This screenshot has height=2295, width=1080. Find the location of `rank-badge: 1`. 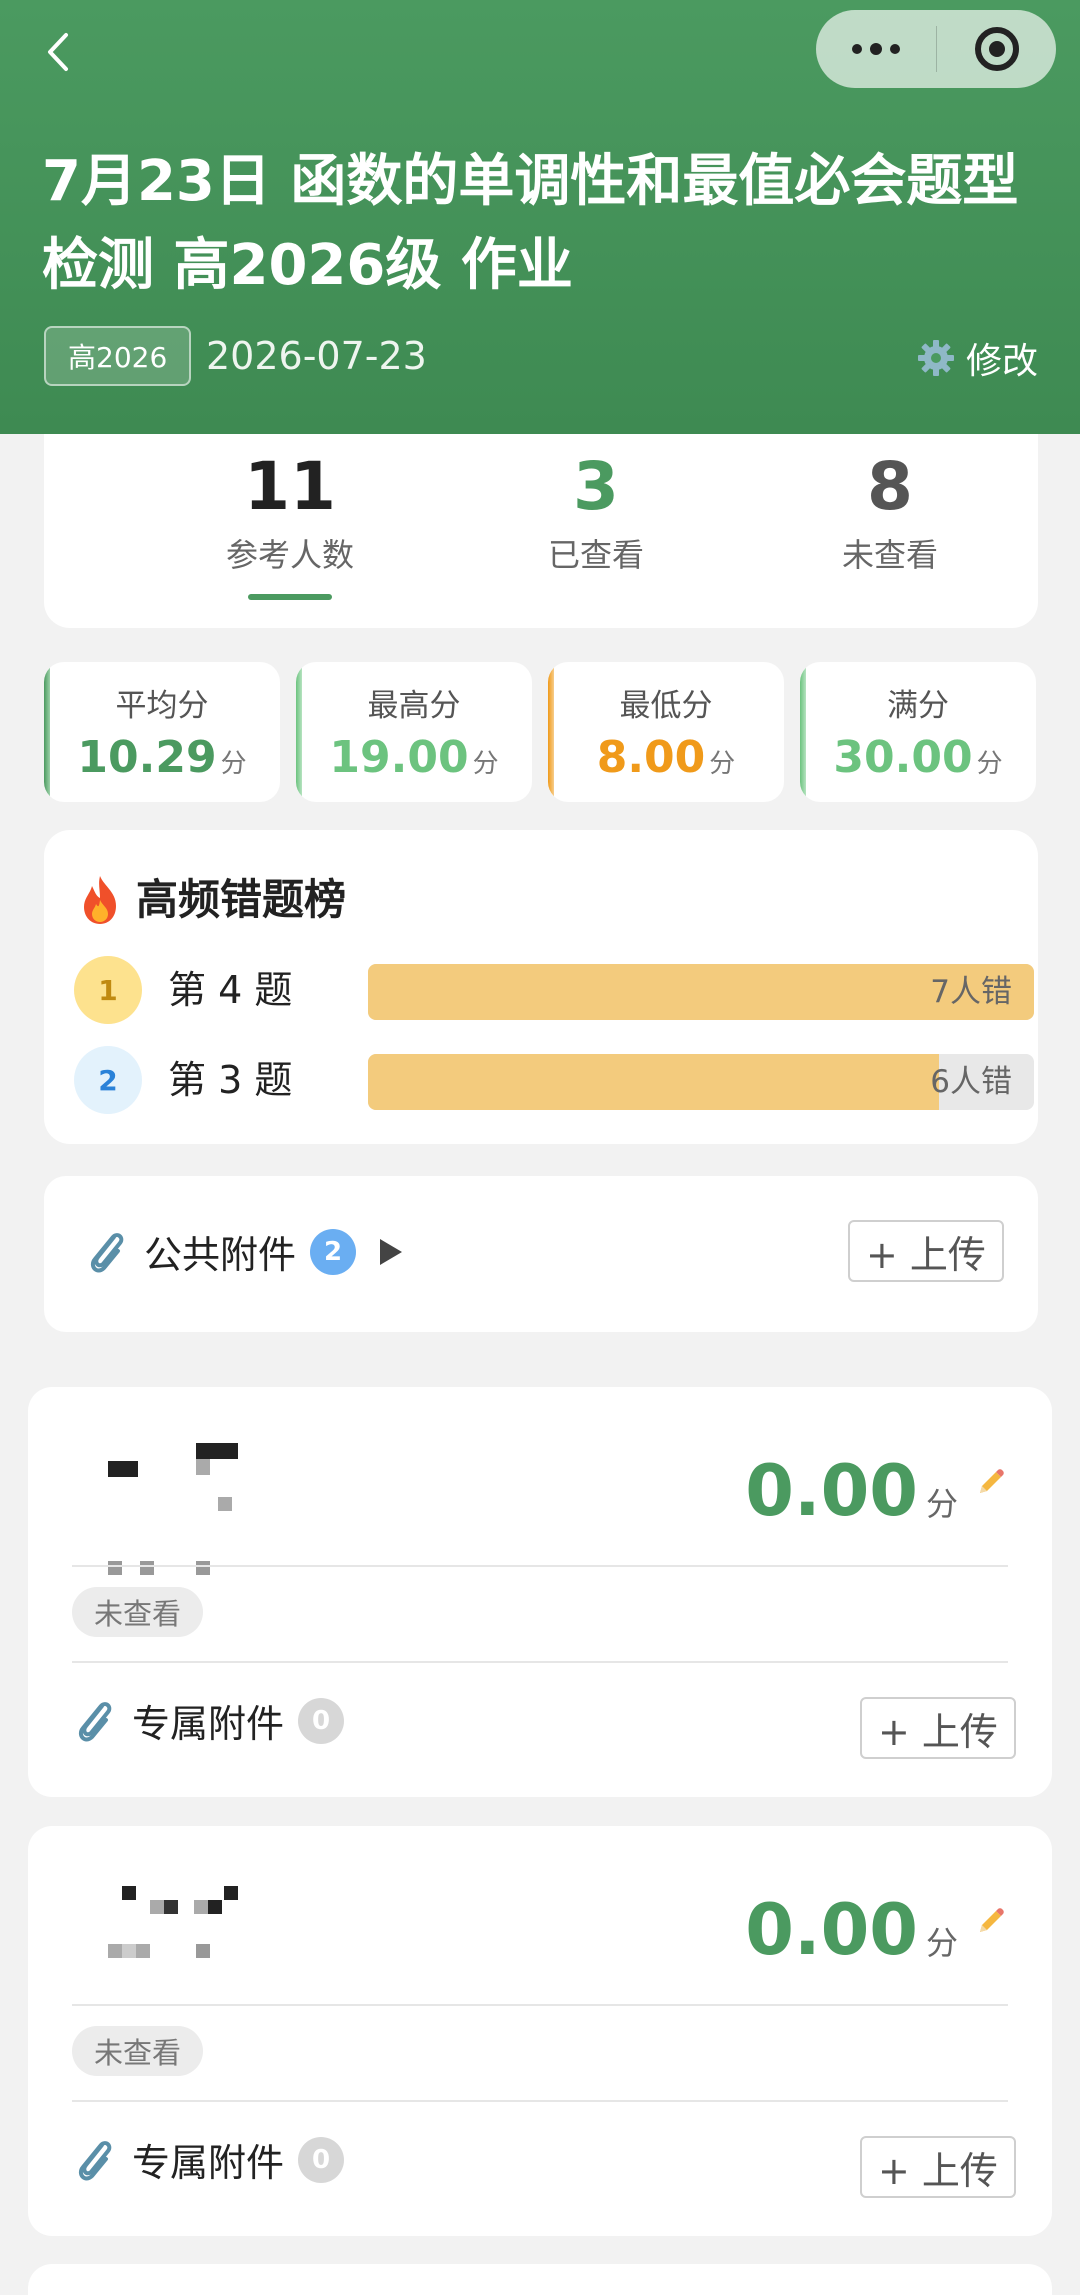

rank-badge: 1 is located at coordinates (108, 990).